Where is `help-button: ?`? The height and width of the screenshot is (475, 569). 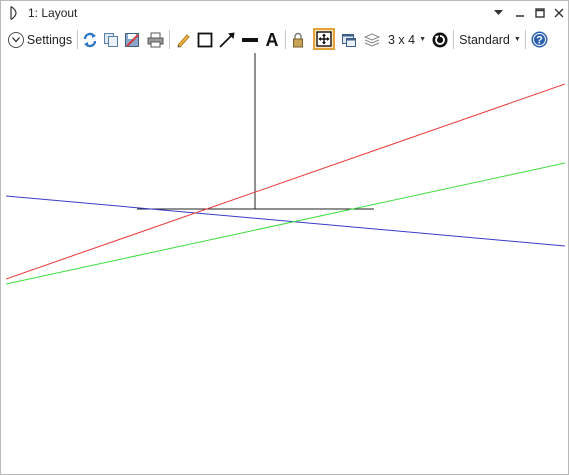 help-button: ? is located at coordinates (539, 39).